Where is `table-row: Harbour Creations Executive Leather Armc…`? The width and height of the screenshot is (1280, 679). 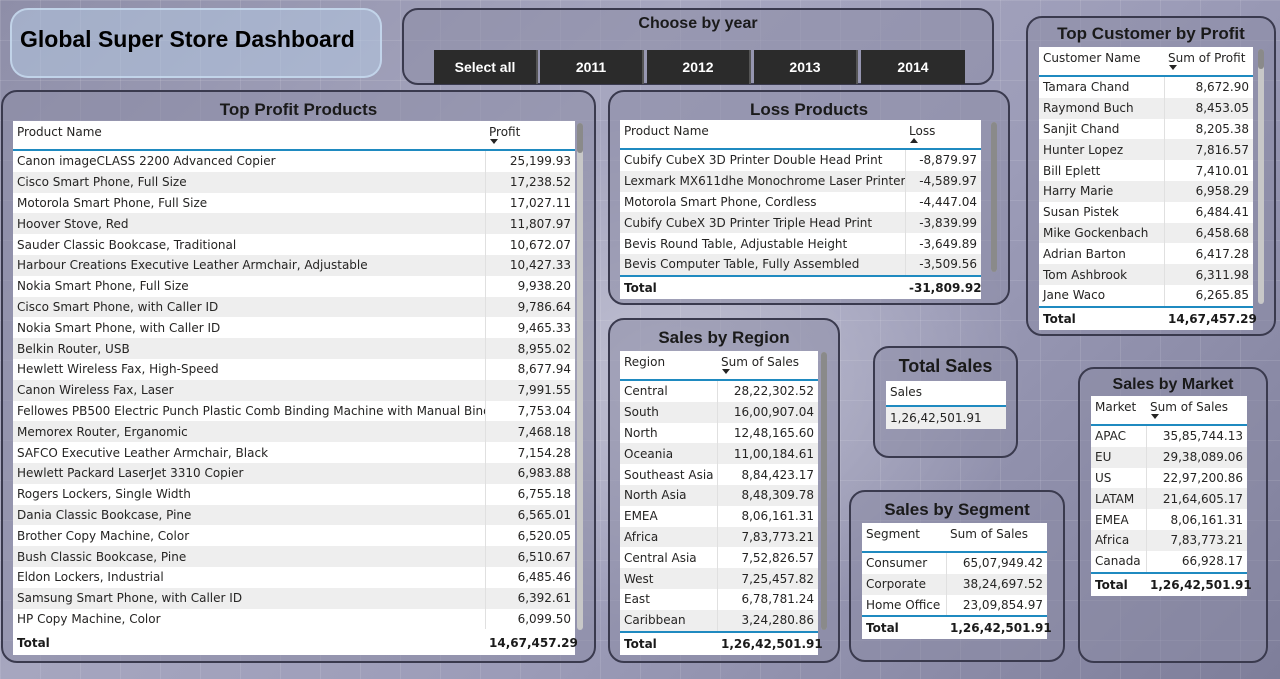
table-row: Harbour Creations Executive Leather Armc… is located at coordinates (294, 265).